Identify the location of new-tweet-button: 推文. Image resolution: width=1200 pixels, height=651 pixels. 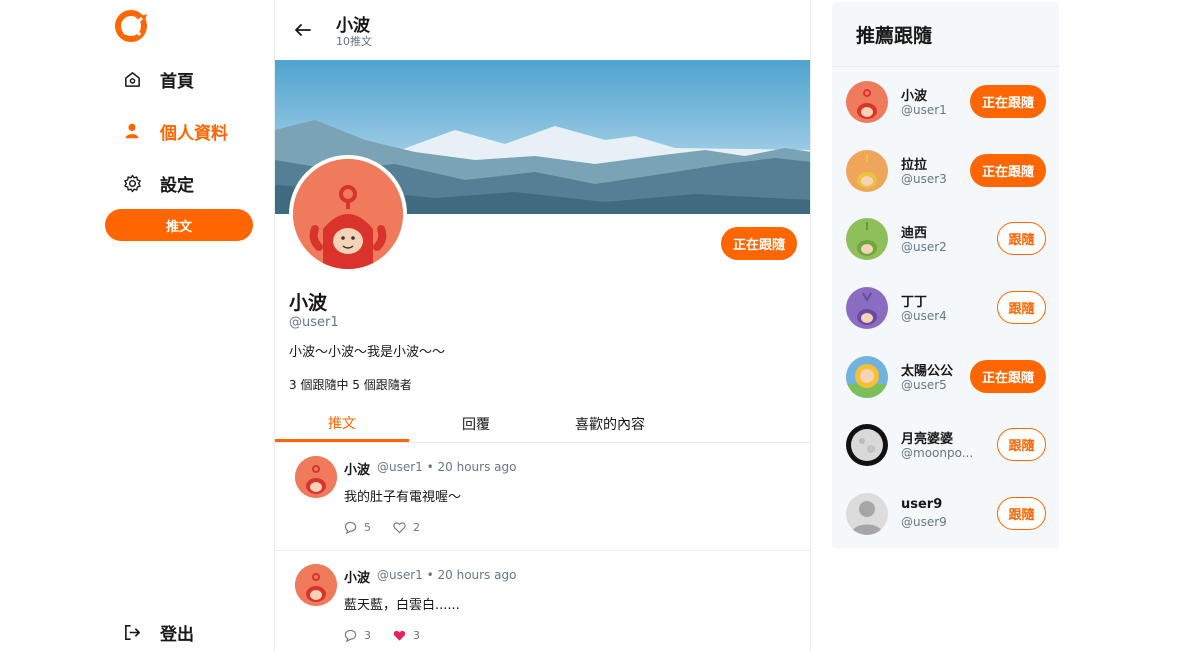
(179, 225).